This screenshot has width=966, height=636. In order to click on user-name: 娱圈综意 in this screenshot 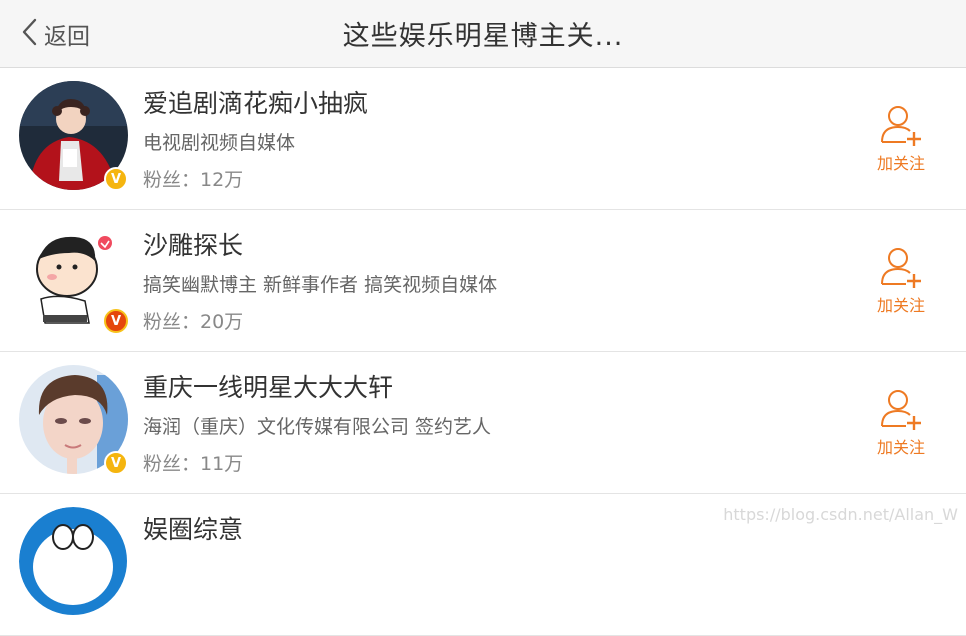, I will do `click(193, 528)`.